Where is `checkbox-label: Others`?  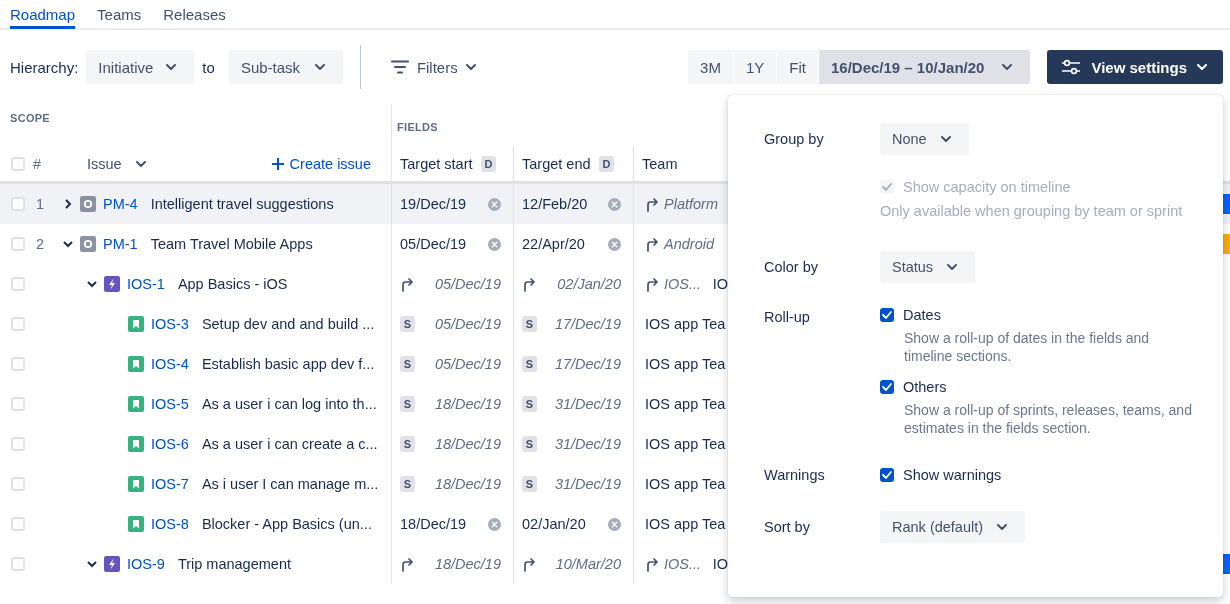
checkbox-label: Others is located at coordinates (925, 387).